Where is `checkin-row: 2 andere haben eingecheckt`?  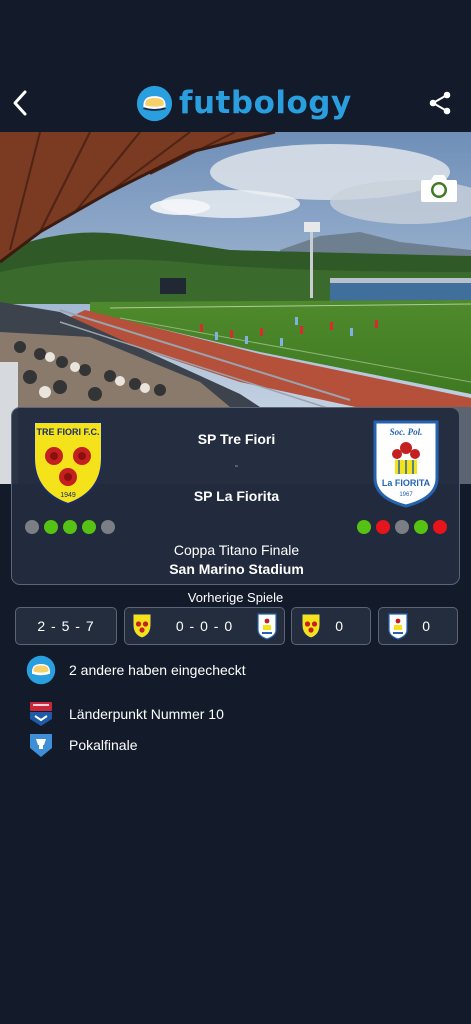 checkin-row: 2 andere haben eingecheckt is located at coordinates (136, 670).